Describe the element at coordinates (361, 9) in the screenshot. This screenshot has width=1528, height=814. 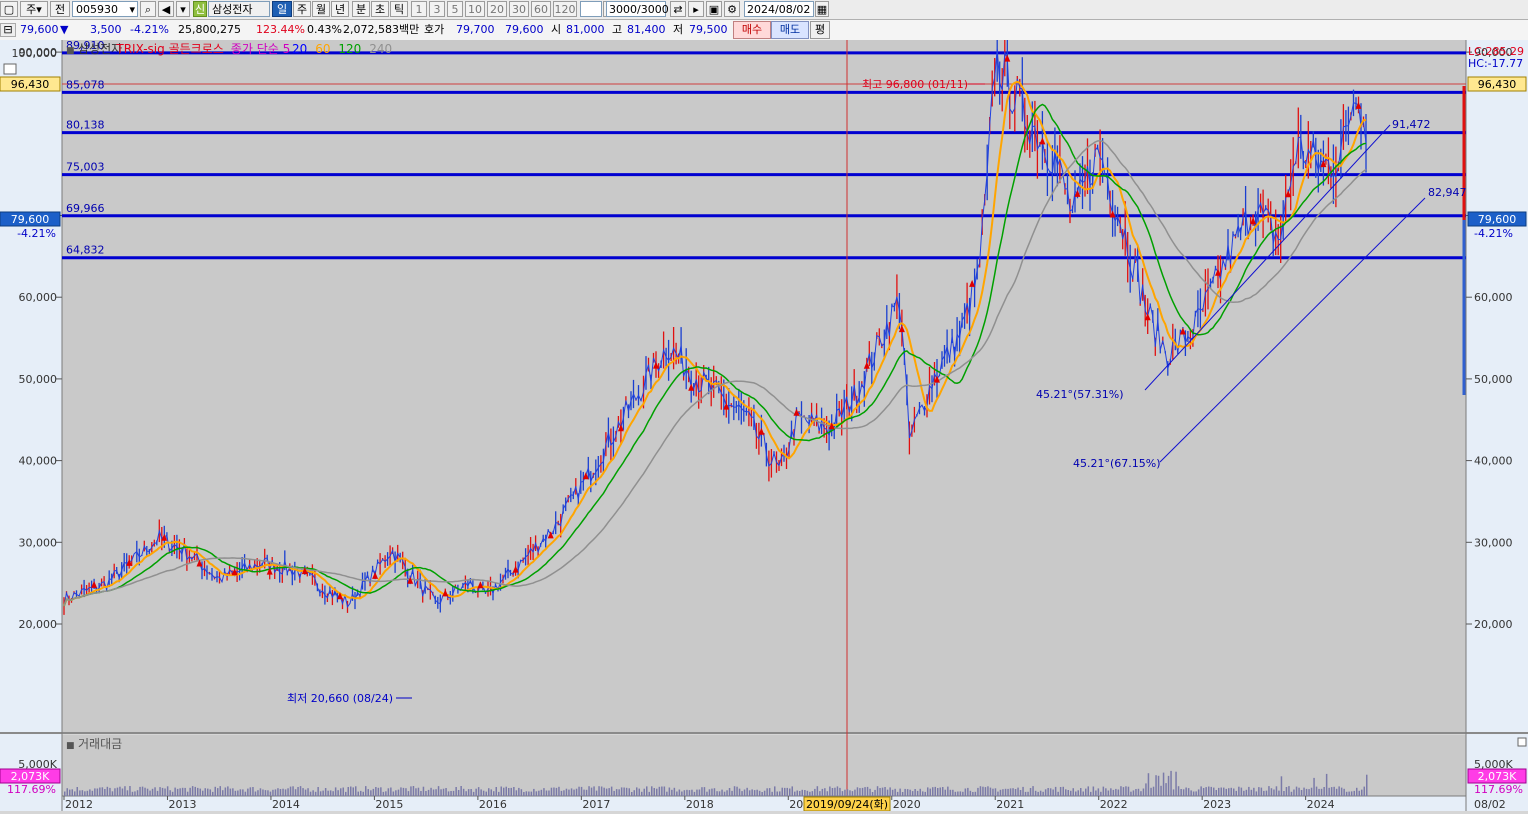
I see `tab-minute: 분` at that location.